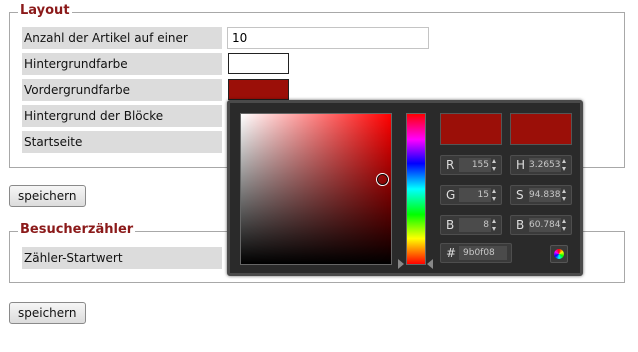 This screenshot has height=352, width=638. What do you see at coordinates (451, 253) in the screenshot?
I see `hex-label: #` at bounding box center [451, 253].